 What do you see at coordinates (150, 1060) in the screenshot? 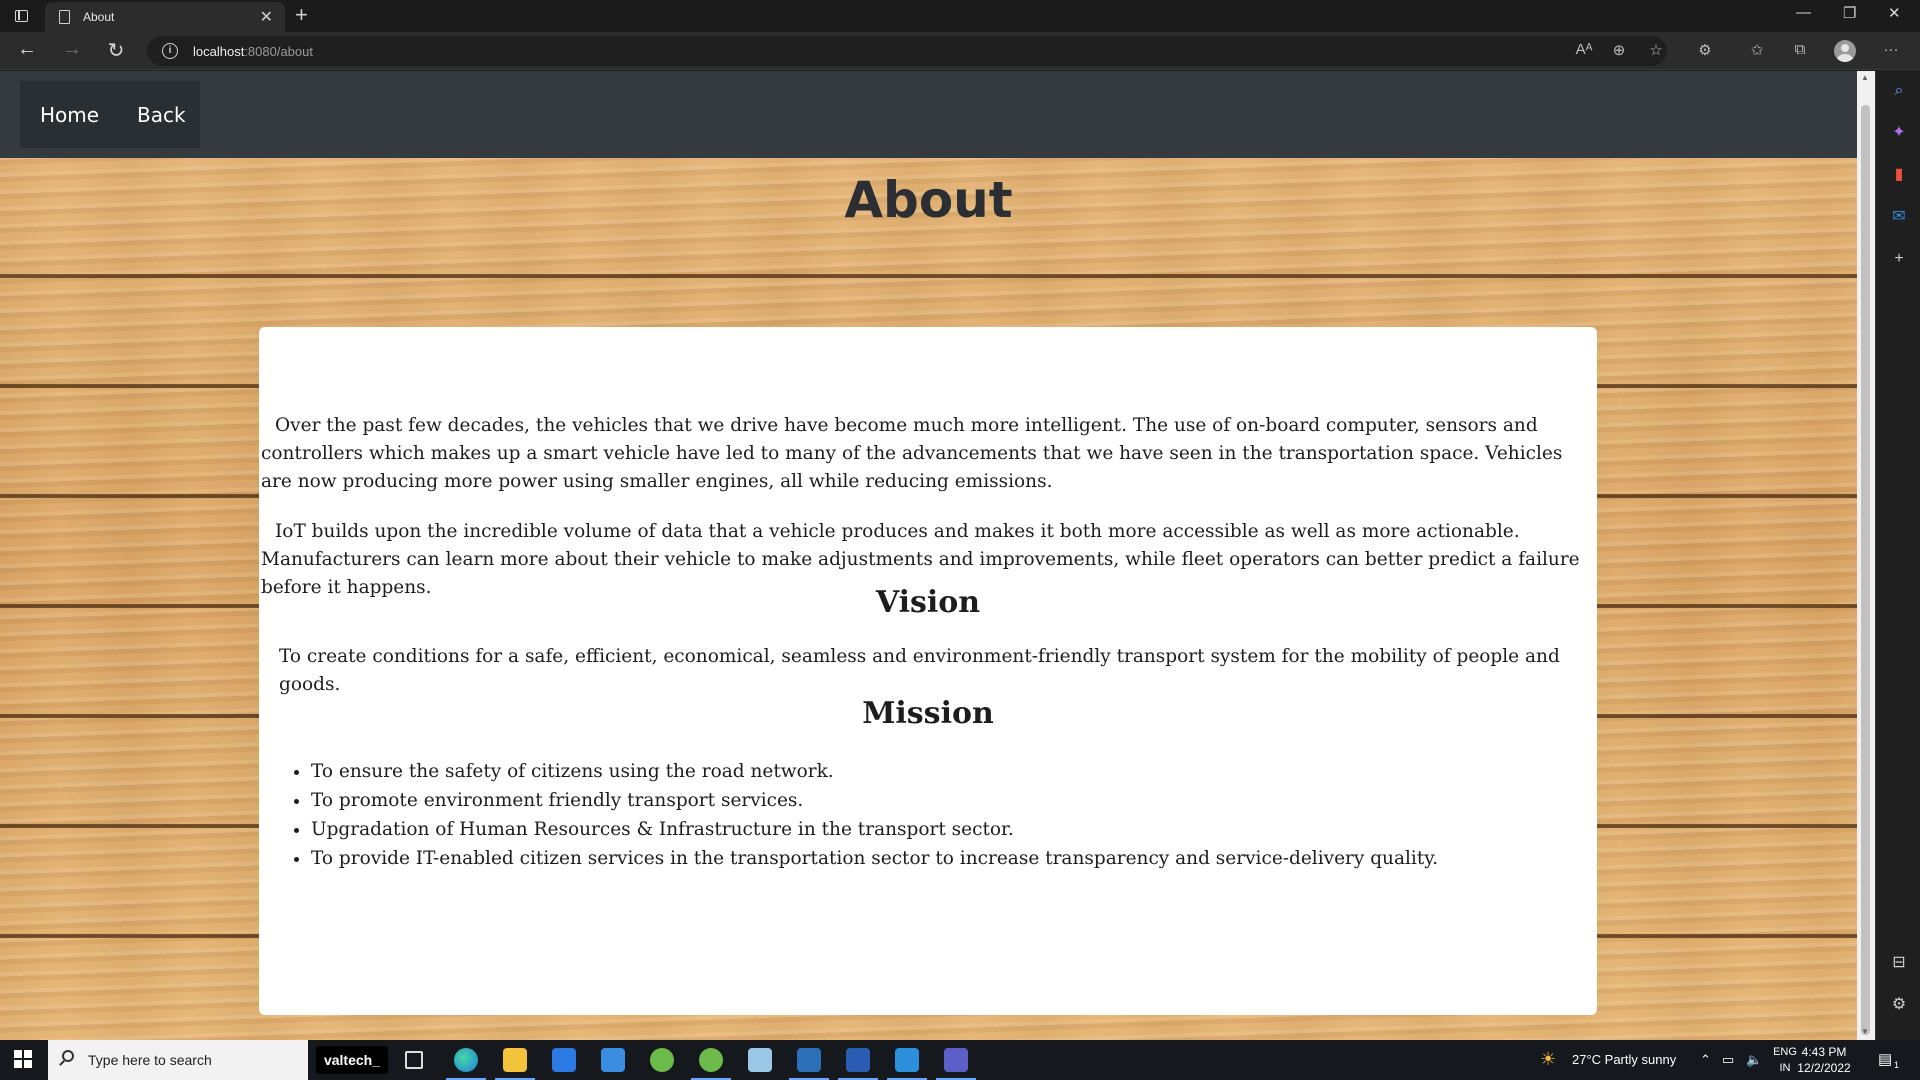
I see `search-placeholder: Type here to search` at bounding box center [150, 1060].